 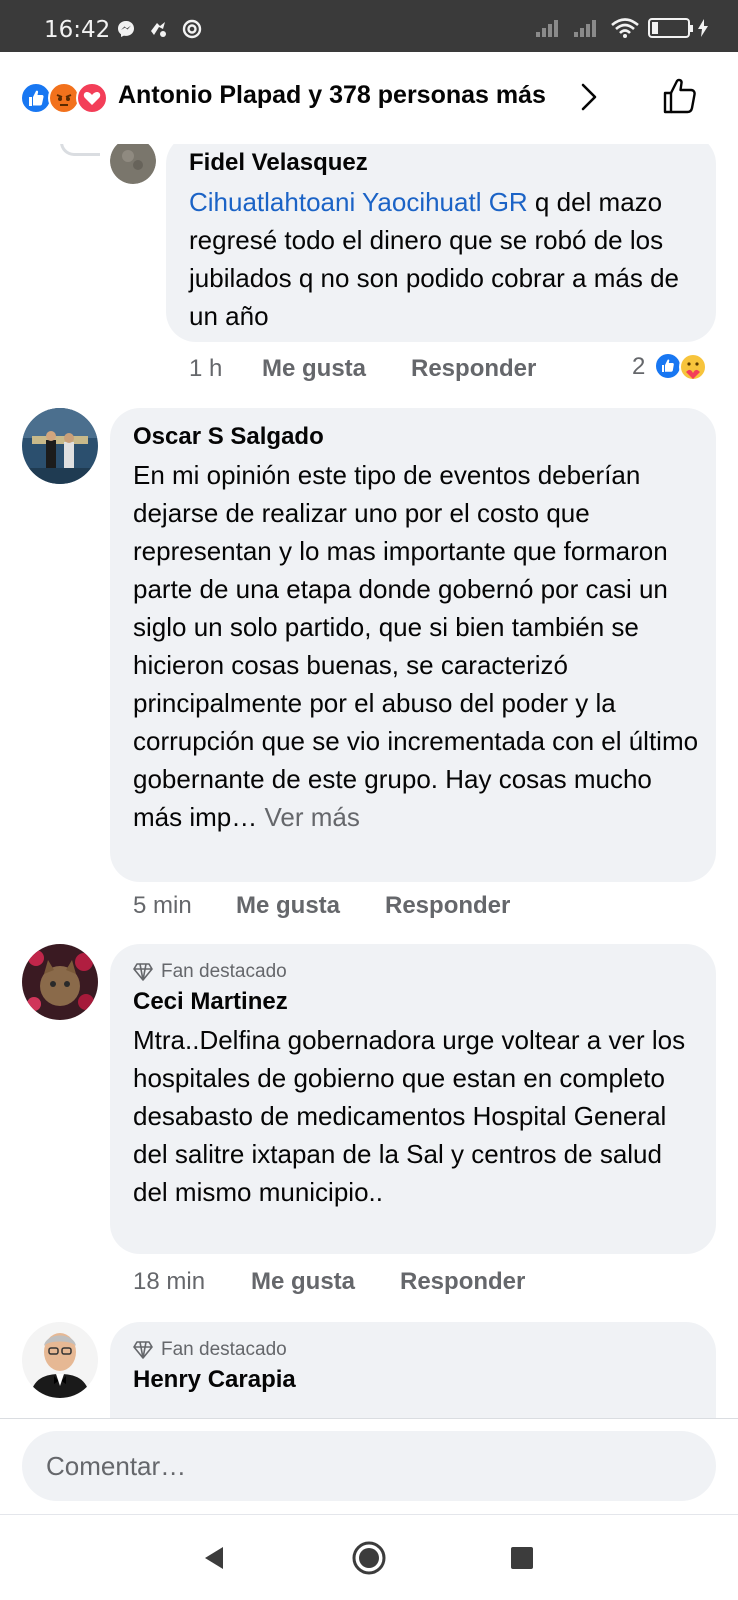 What do you see at coordinates (80, 150) in the screenshot?
I see `reply-thread-line` at bounding box center [80, 150].